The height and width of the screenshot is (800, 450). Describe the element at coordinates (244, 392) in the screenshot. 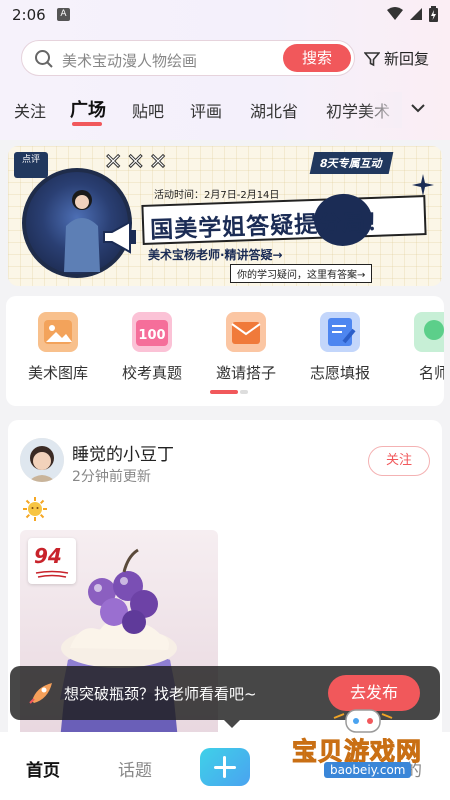

I see `page-indicator-inactive` at that location.